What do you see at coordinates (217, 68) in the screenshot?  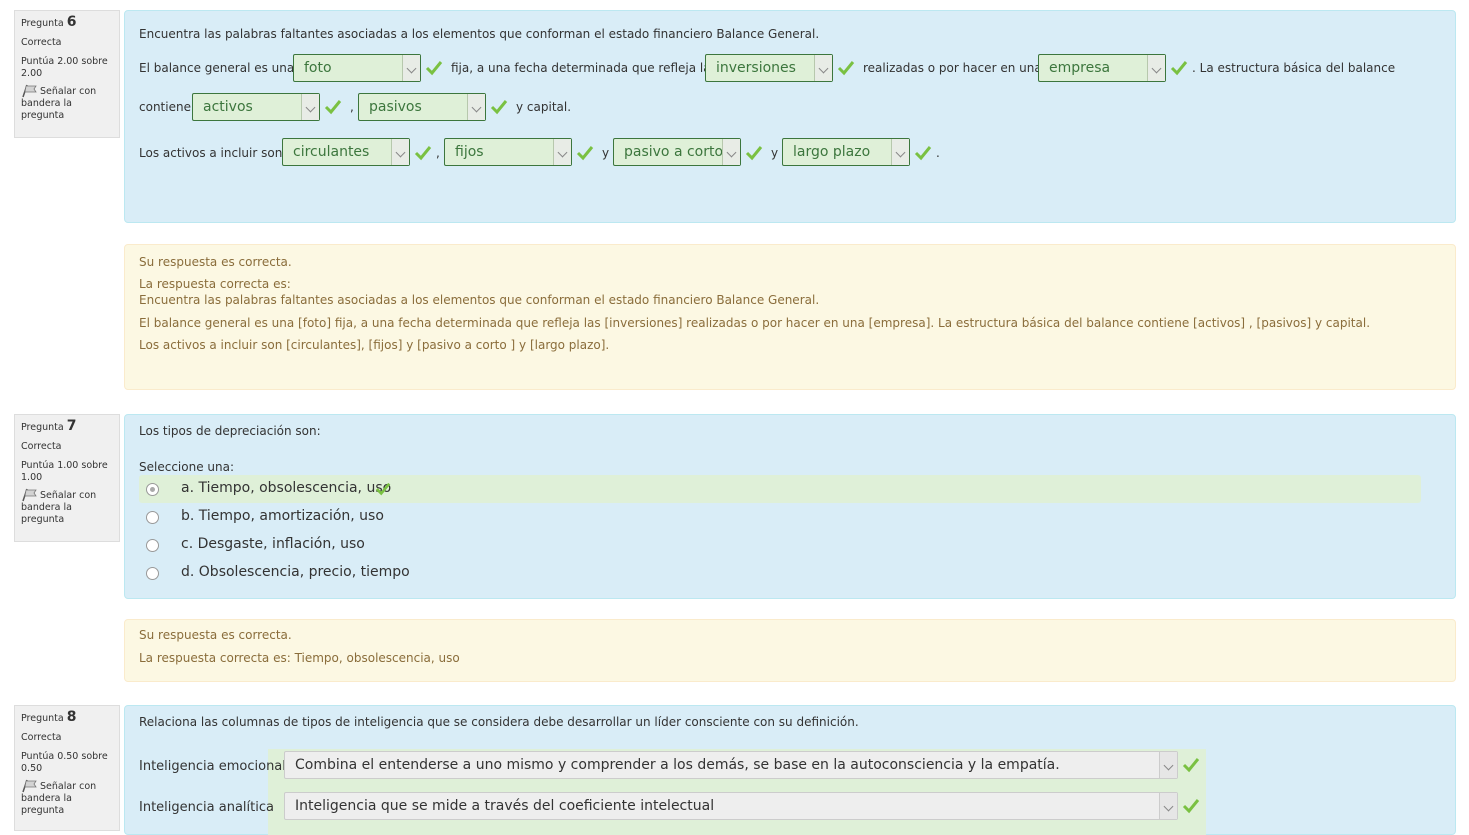 I see `cloze-text: El balance general es una` at bounding box center [217, 68].